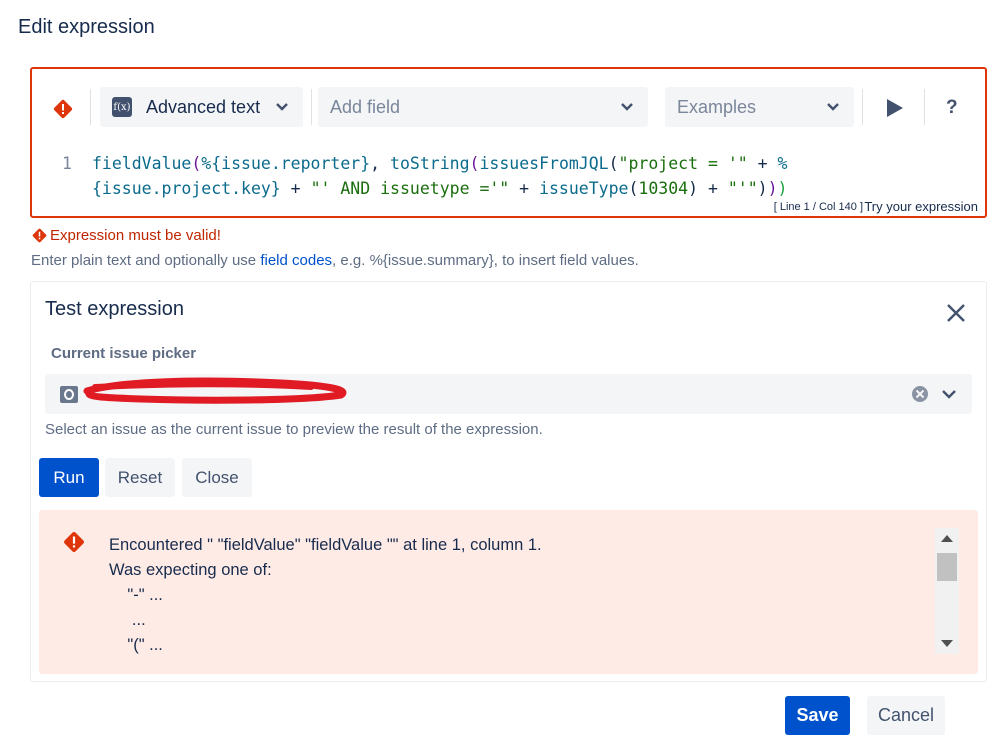  Describe the element at coordinates (122, 107) in the screenshot. I see `fx-icon: f(x)` at that location.